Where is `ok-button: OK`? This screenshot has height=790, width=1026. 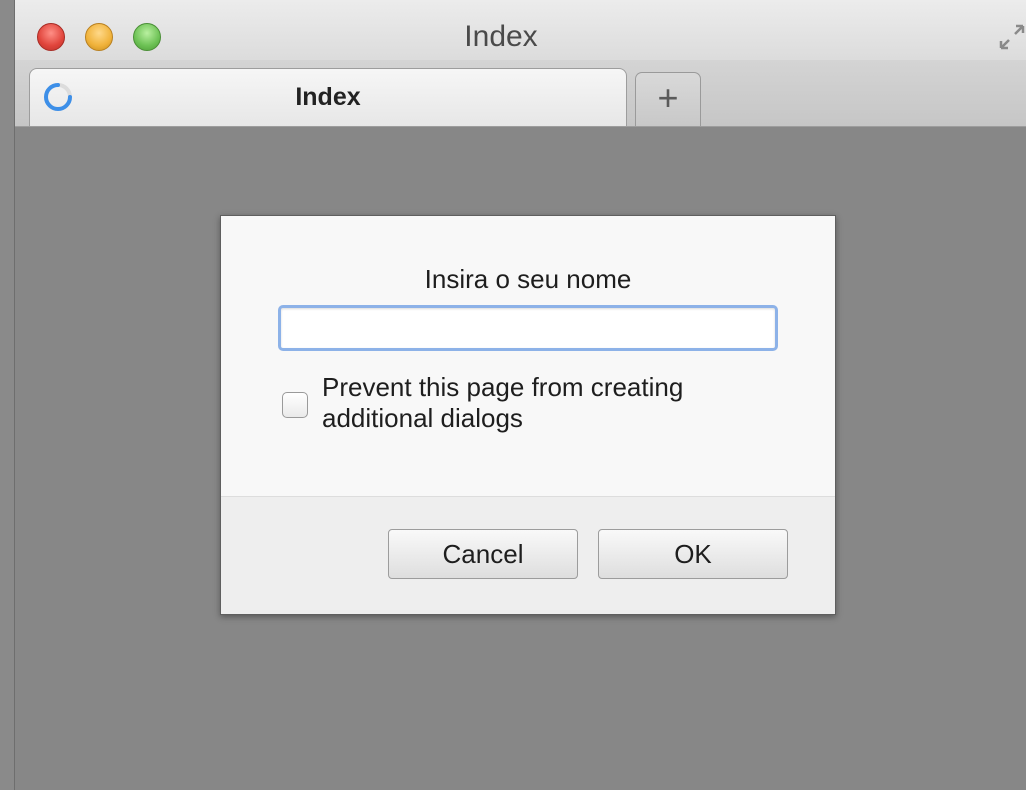 ok-button: OK is located at coordinates (693, 554).